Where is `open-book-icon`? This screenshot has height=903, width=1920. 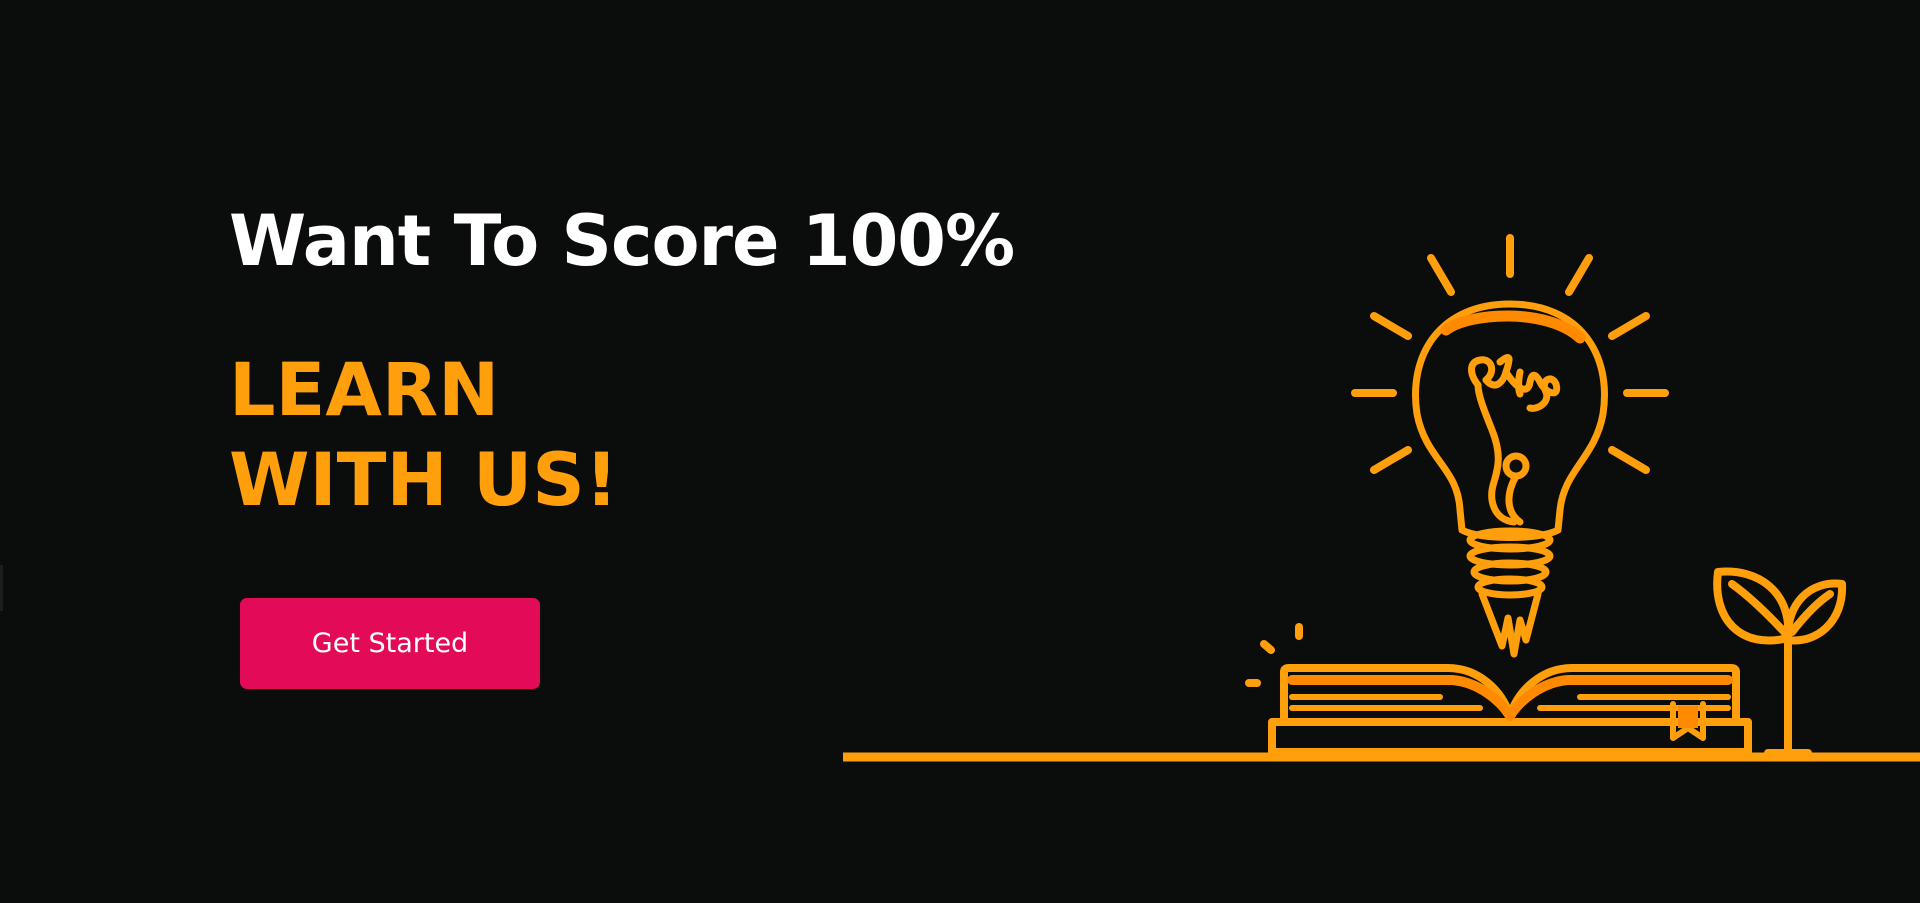
open-book-icon is located at coordinates (1510, 710).